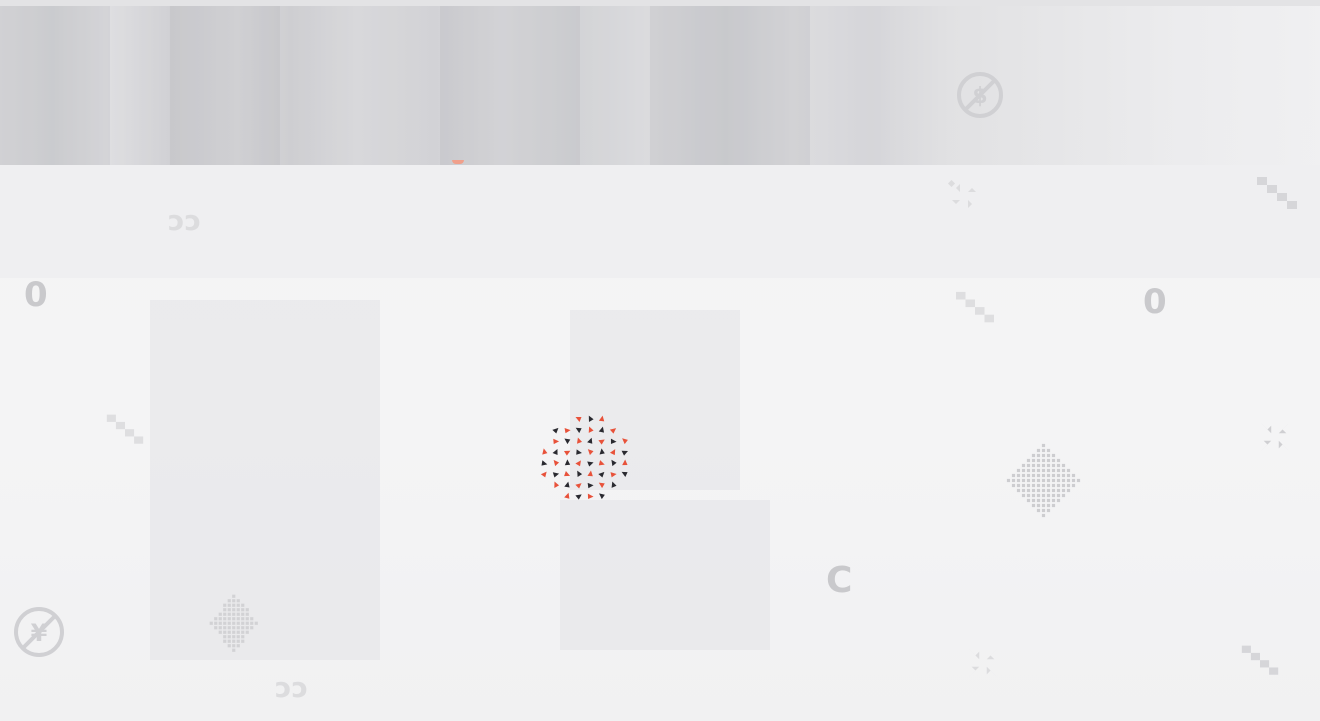  I want to click on no-dollar-icon: $, so click(980, 95).